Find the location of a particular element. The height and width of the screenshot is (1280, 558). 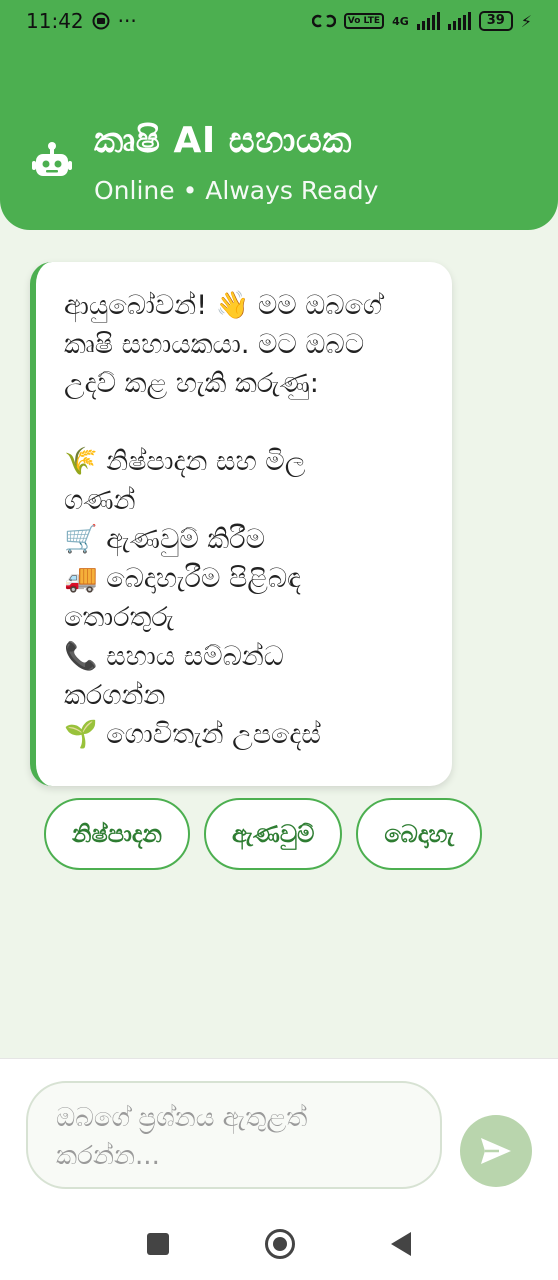

battery-icon: 39 is located at coordinates (495, 21).